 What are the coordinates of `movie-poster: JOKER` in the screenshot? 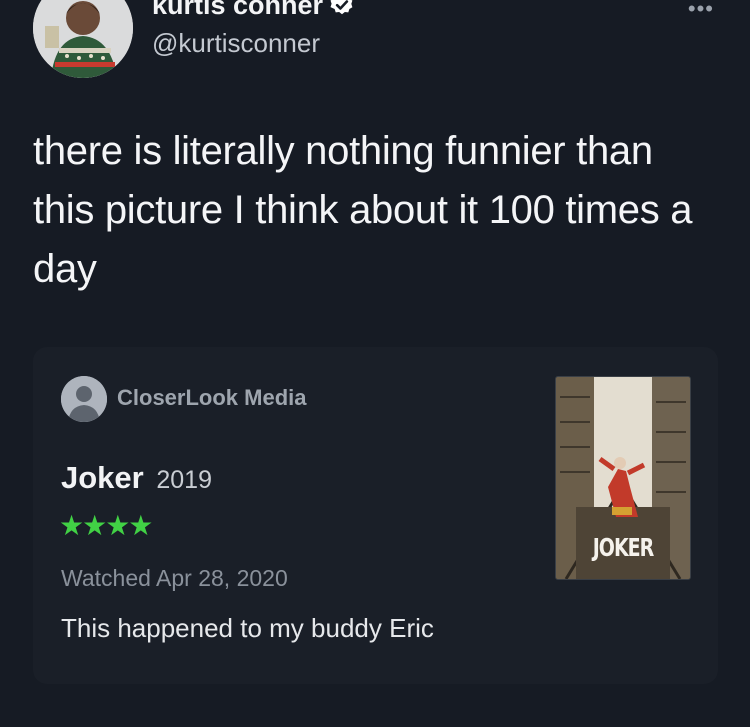 It's located at (623, 478).